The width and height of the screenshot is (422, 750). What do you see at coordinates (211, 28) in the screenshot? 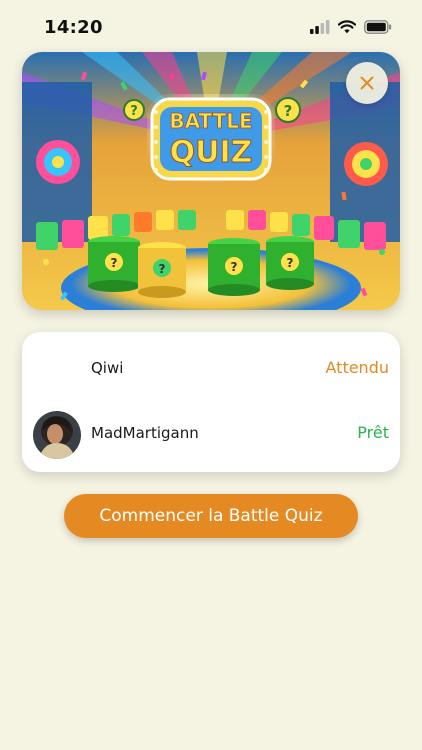
I see `status-bar: 14:20` at bounding box center [211, 28].